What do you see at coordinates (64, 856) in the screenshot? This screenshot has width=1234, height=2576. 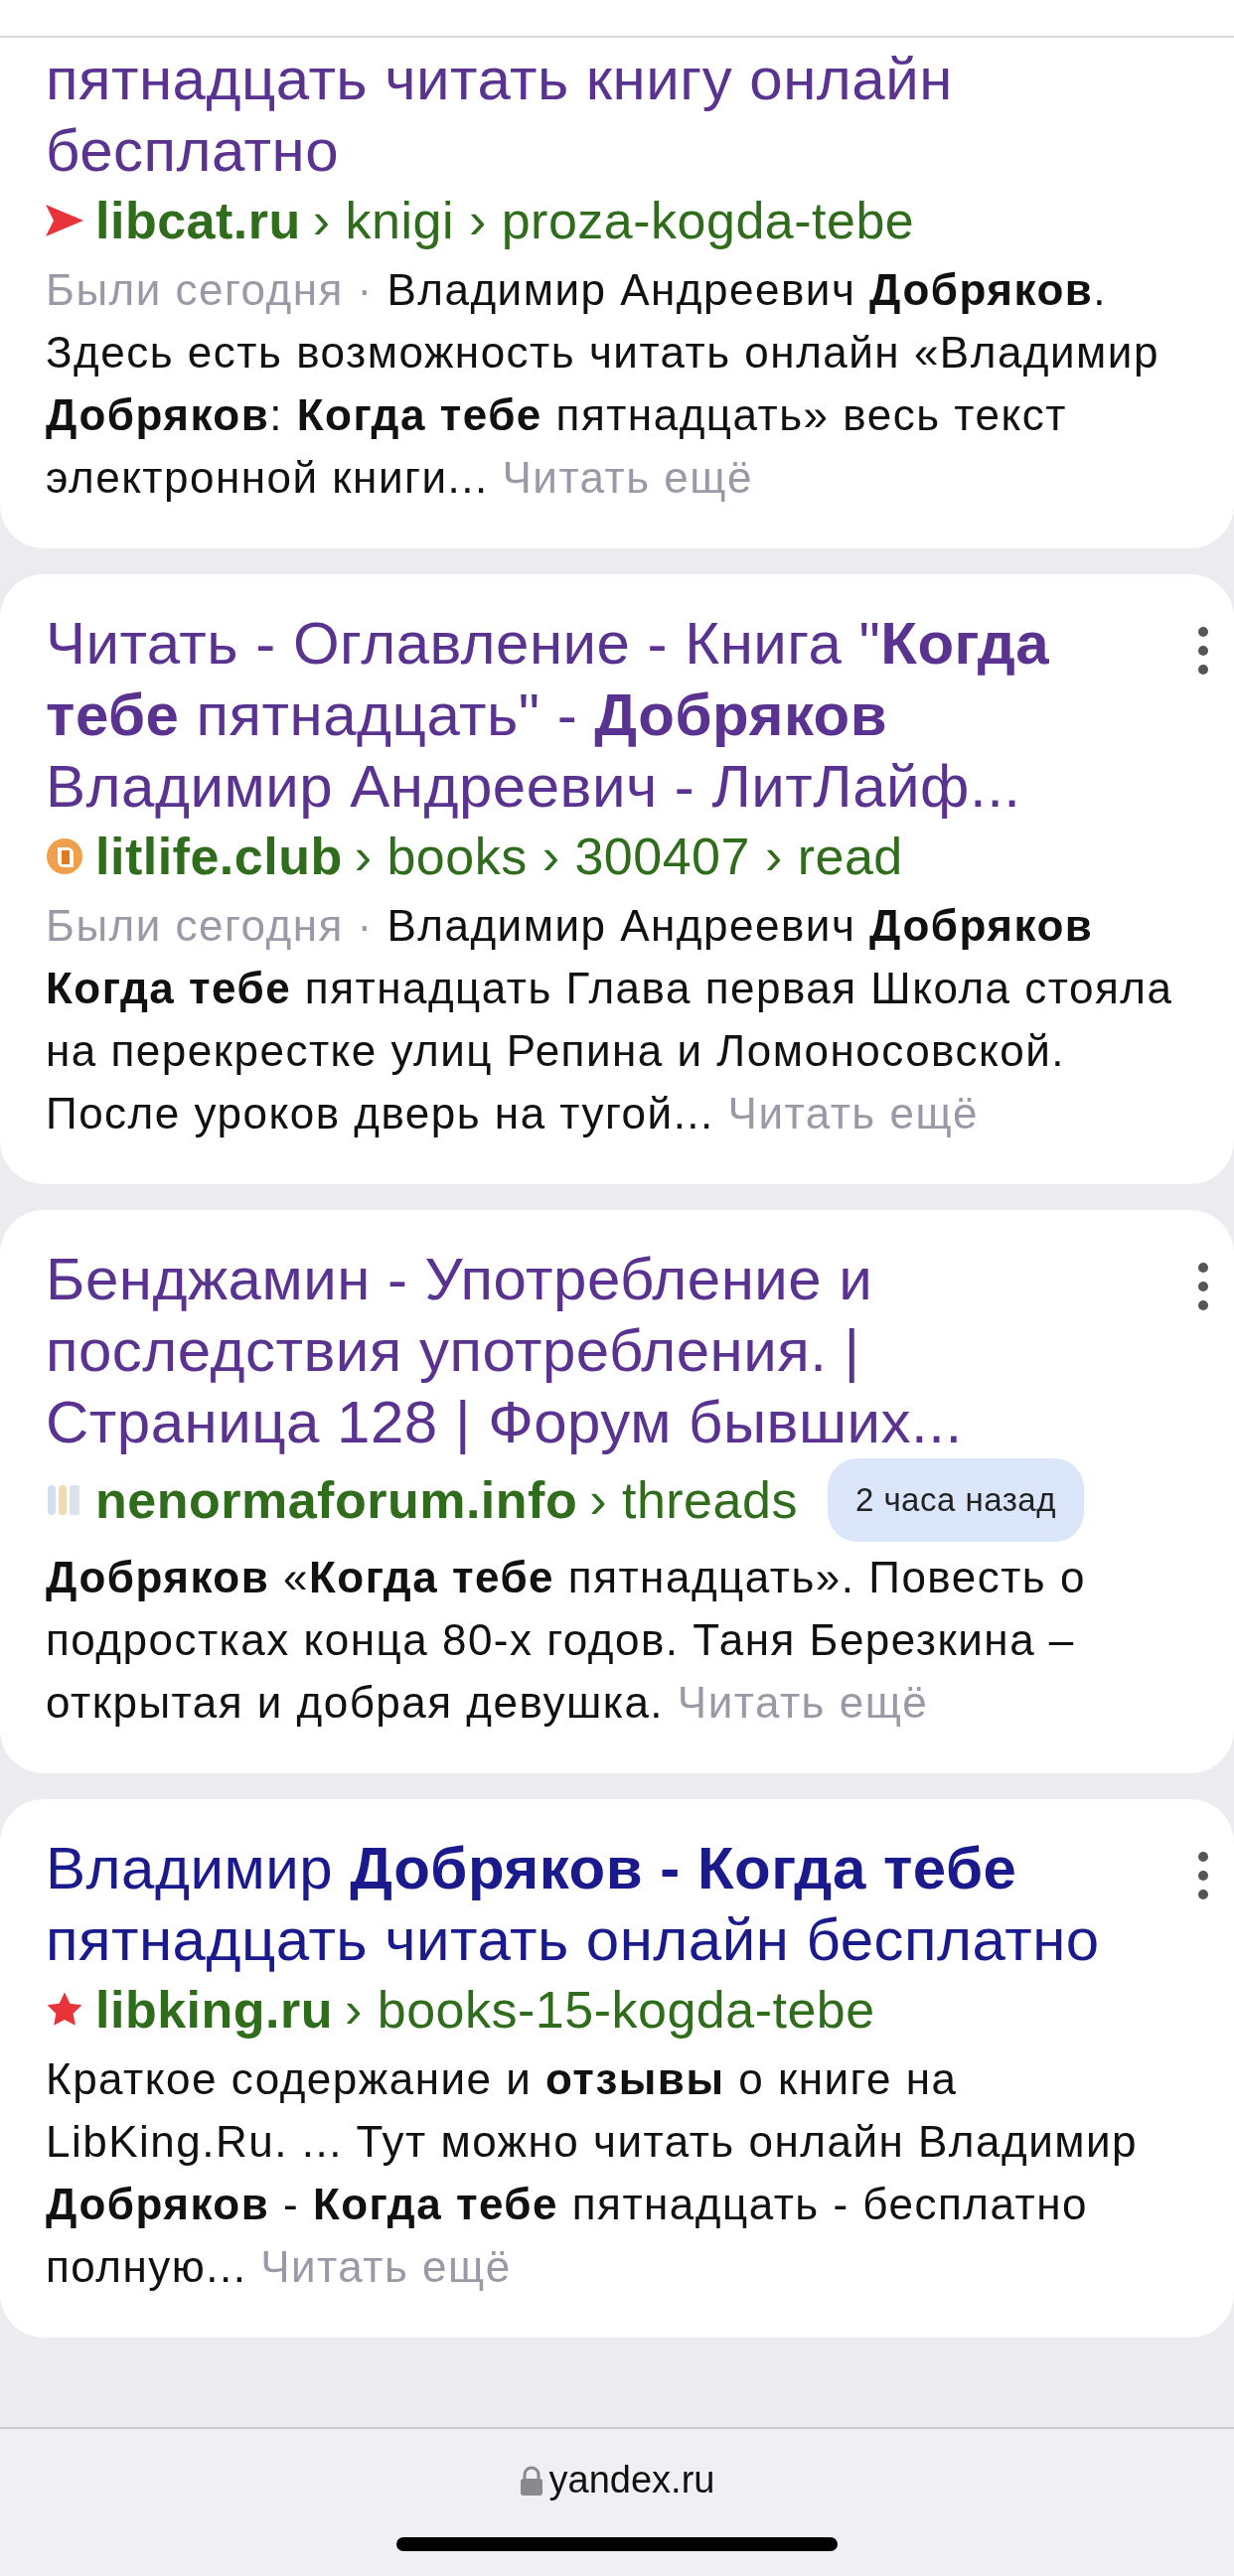 I see `book-icon` at bounding box center [64, 856].